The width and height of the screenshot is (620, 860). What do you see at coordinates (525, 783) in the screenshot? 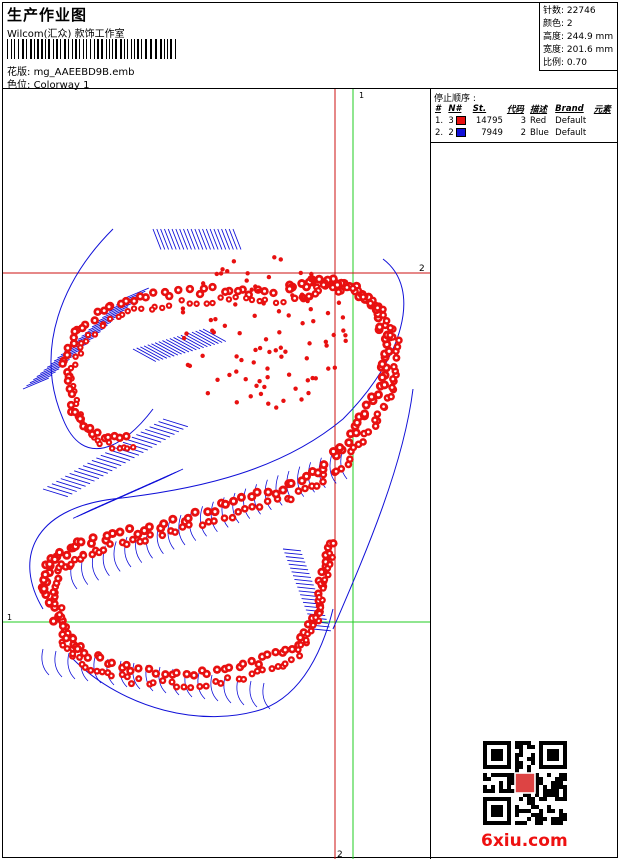
I see `qr-code-icon` at bounding box center [525, 783].